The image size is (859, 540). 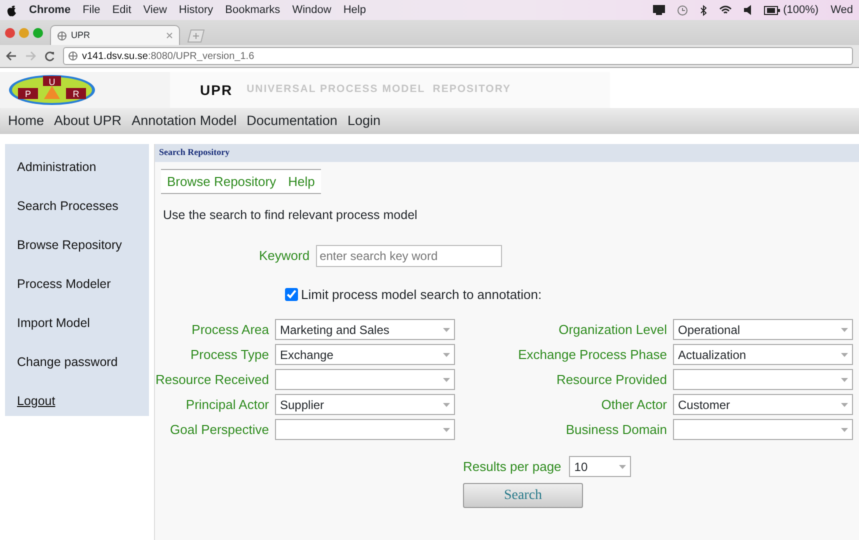 What do you see at coordinates (11, 56) in the screenshot?
I see `back-icon` at bounding box center [11, 56].